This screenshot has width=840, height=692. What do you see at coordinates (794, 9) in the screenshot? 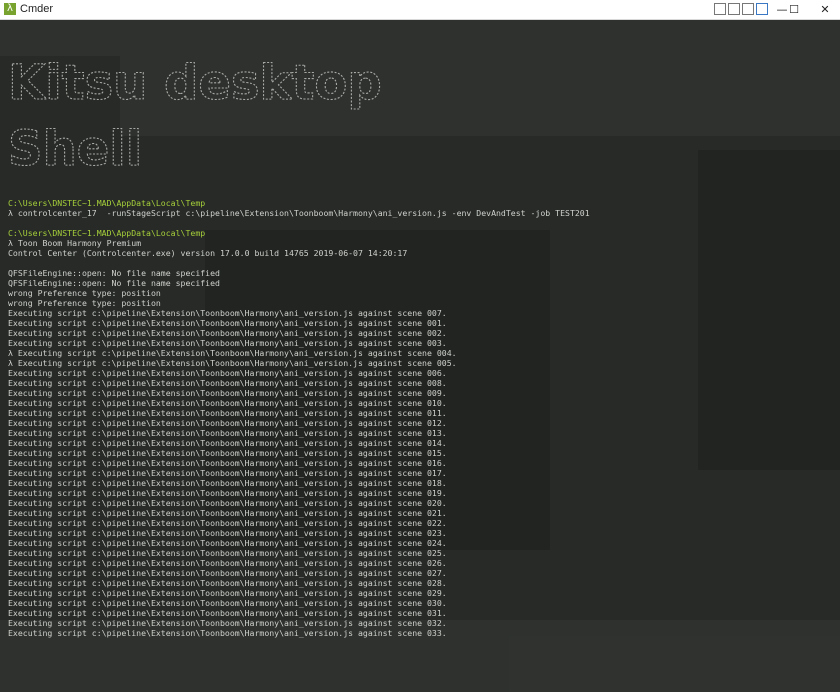
I see `maximize-button: ☐` at bounding box center [794, 9].